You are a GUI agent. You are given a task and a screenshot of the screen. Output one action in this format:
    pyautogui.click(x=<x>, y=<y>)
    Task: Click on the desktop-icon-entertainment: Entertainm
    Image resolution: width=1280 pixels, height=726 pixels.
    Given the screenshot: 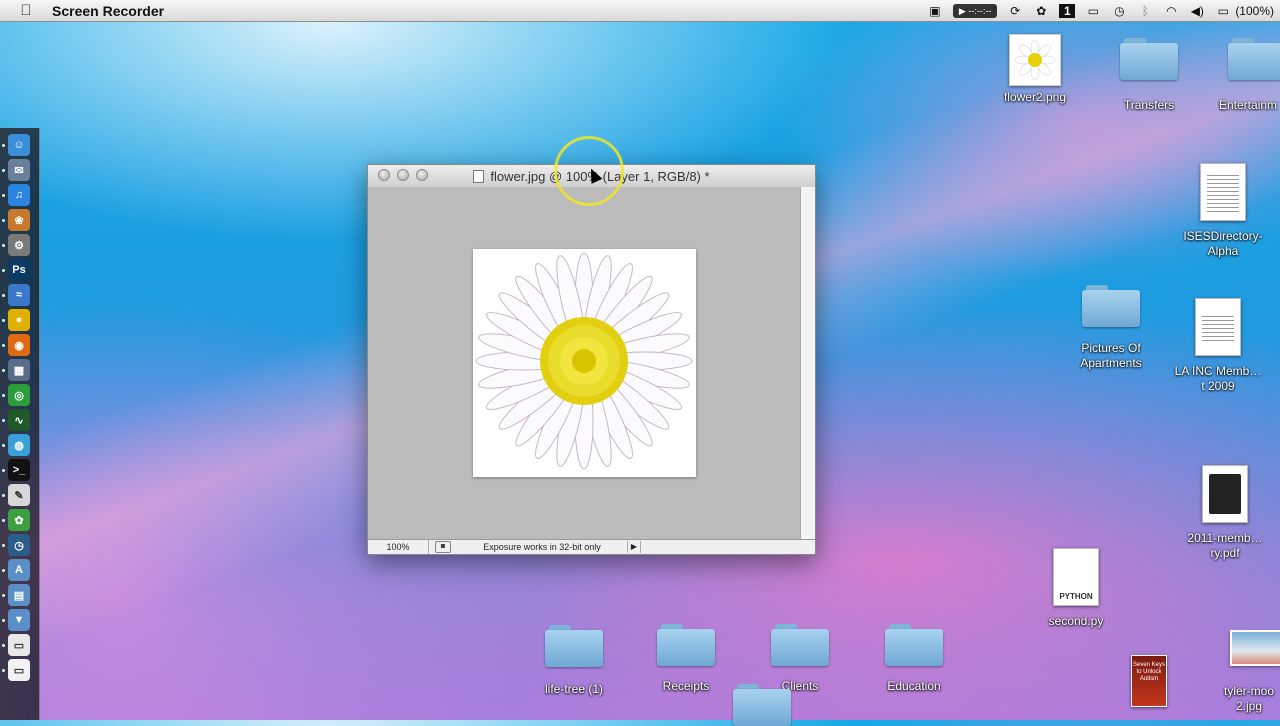 What is the action you would take?
    pyautogui.click(x=1239, y=75)
    